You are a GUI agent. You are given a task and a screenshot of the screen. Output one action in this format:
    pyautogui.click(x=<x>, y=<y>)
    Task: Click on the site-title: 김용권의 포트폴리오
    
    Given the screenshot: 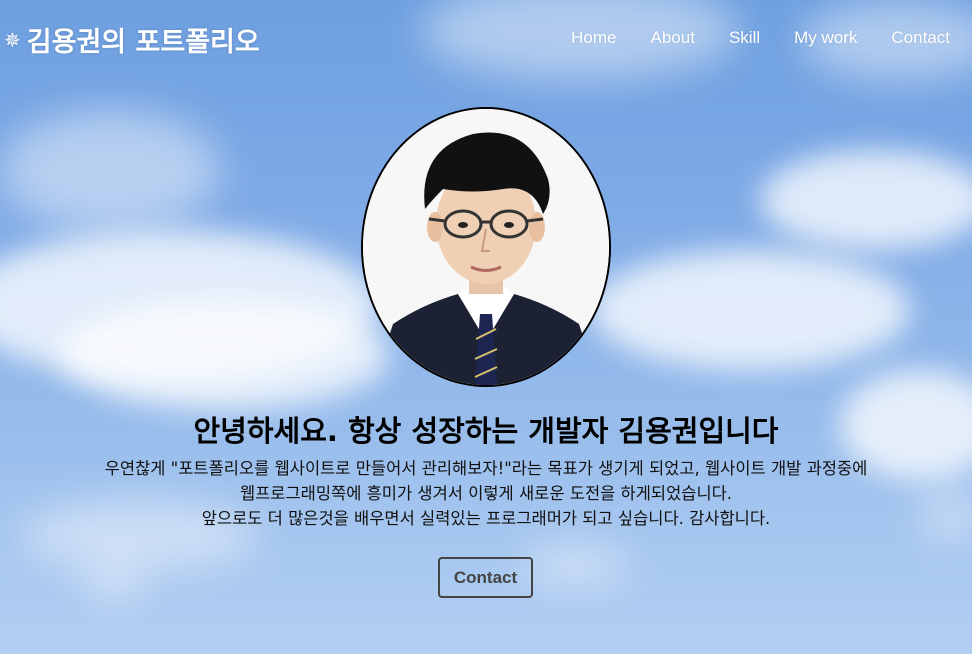 What is the action you would take?
    pyautogui.click(x=143, y=42)
    